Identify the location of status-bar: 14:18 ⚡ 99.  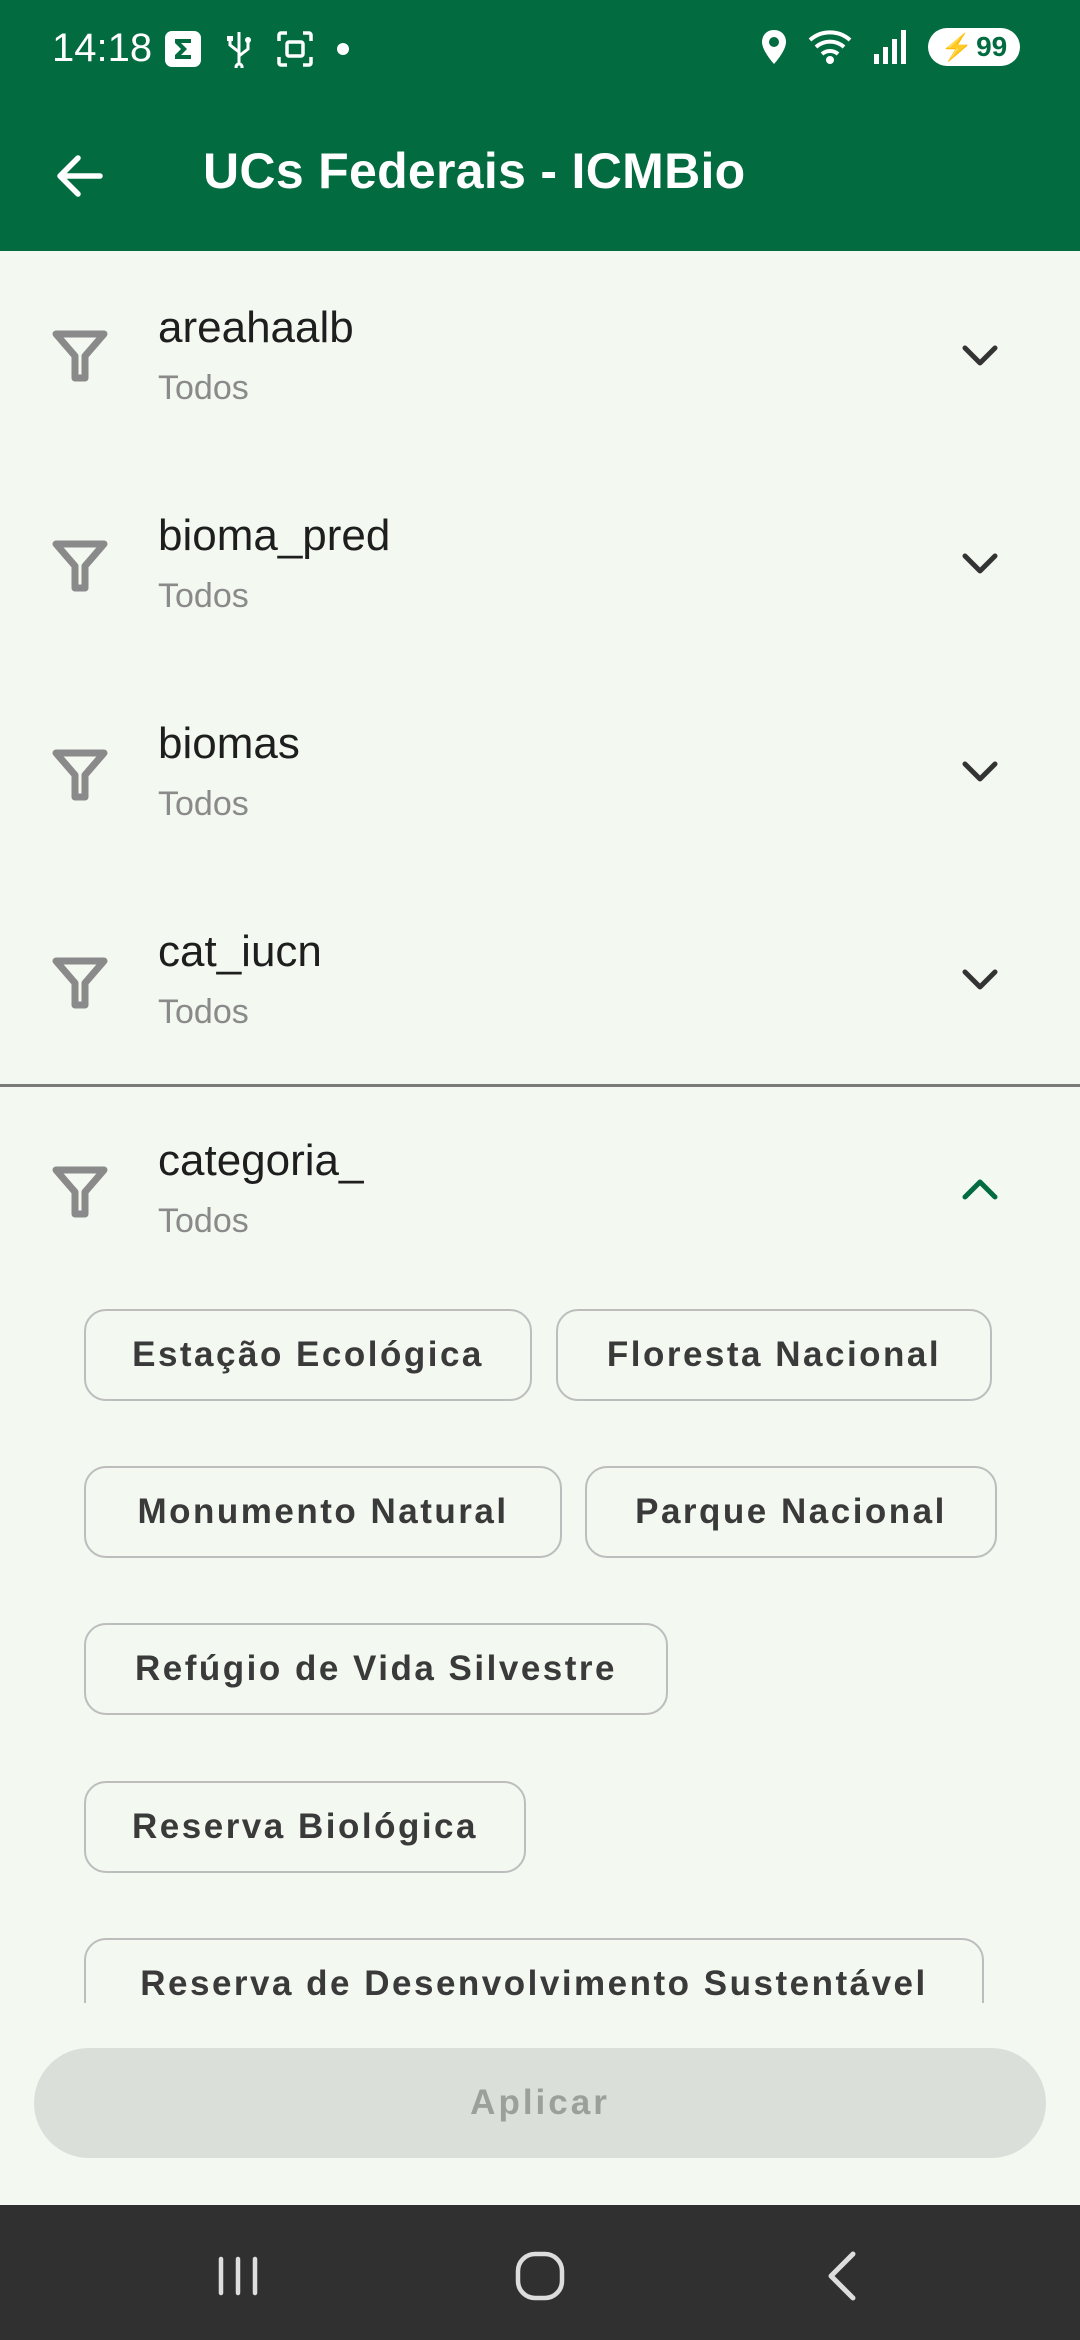
(540, 50).